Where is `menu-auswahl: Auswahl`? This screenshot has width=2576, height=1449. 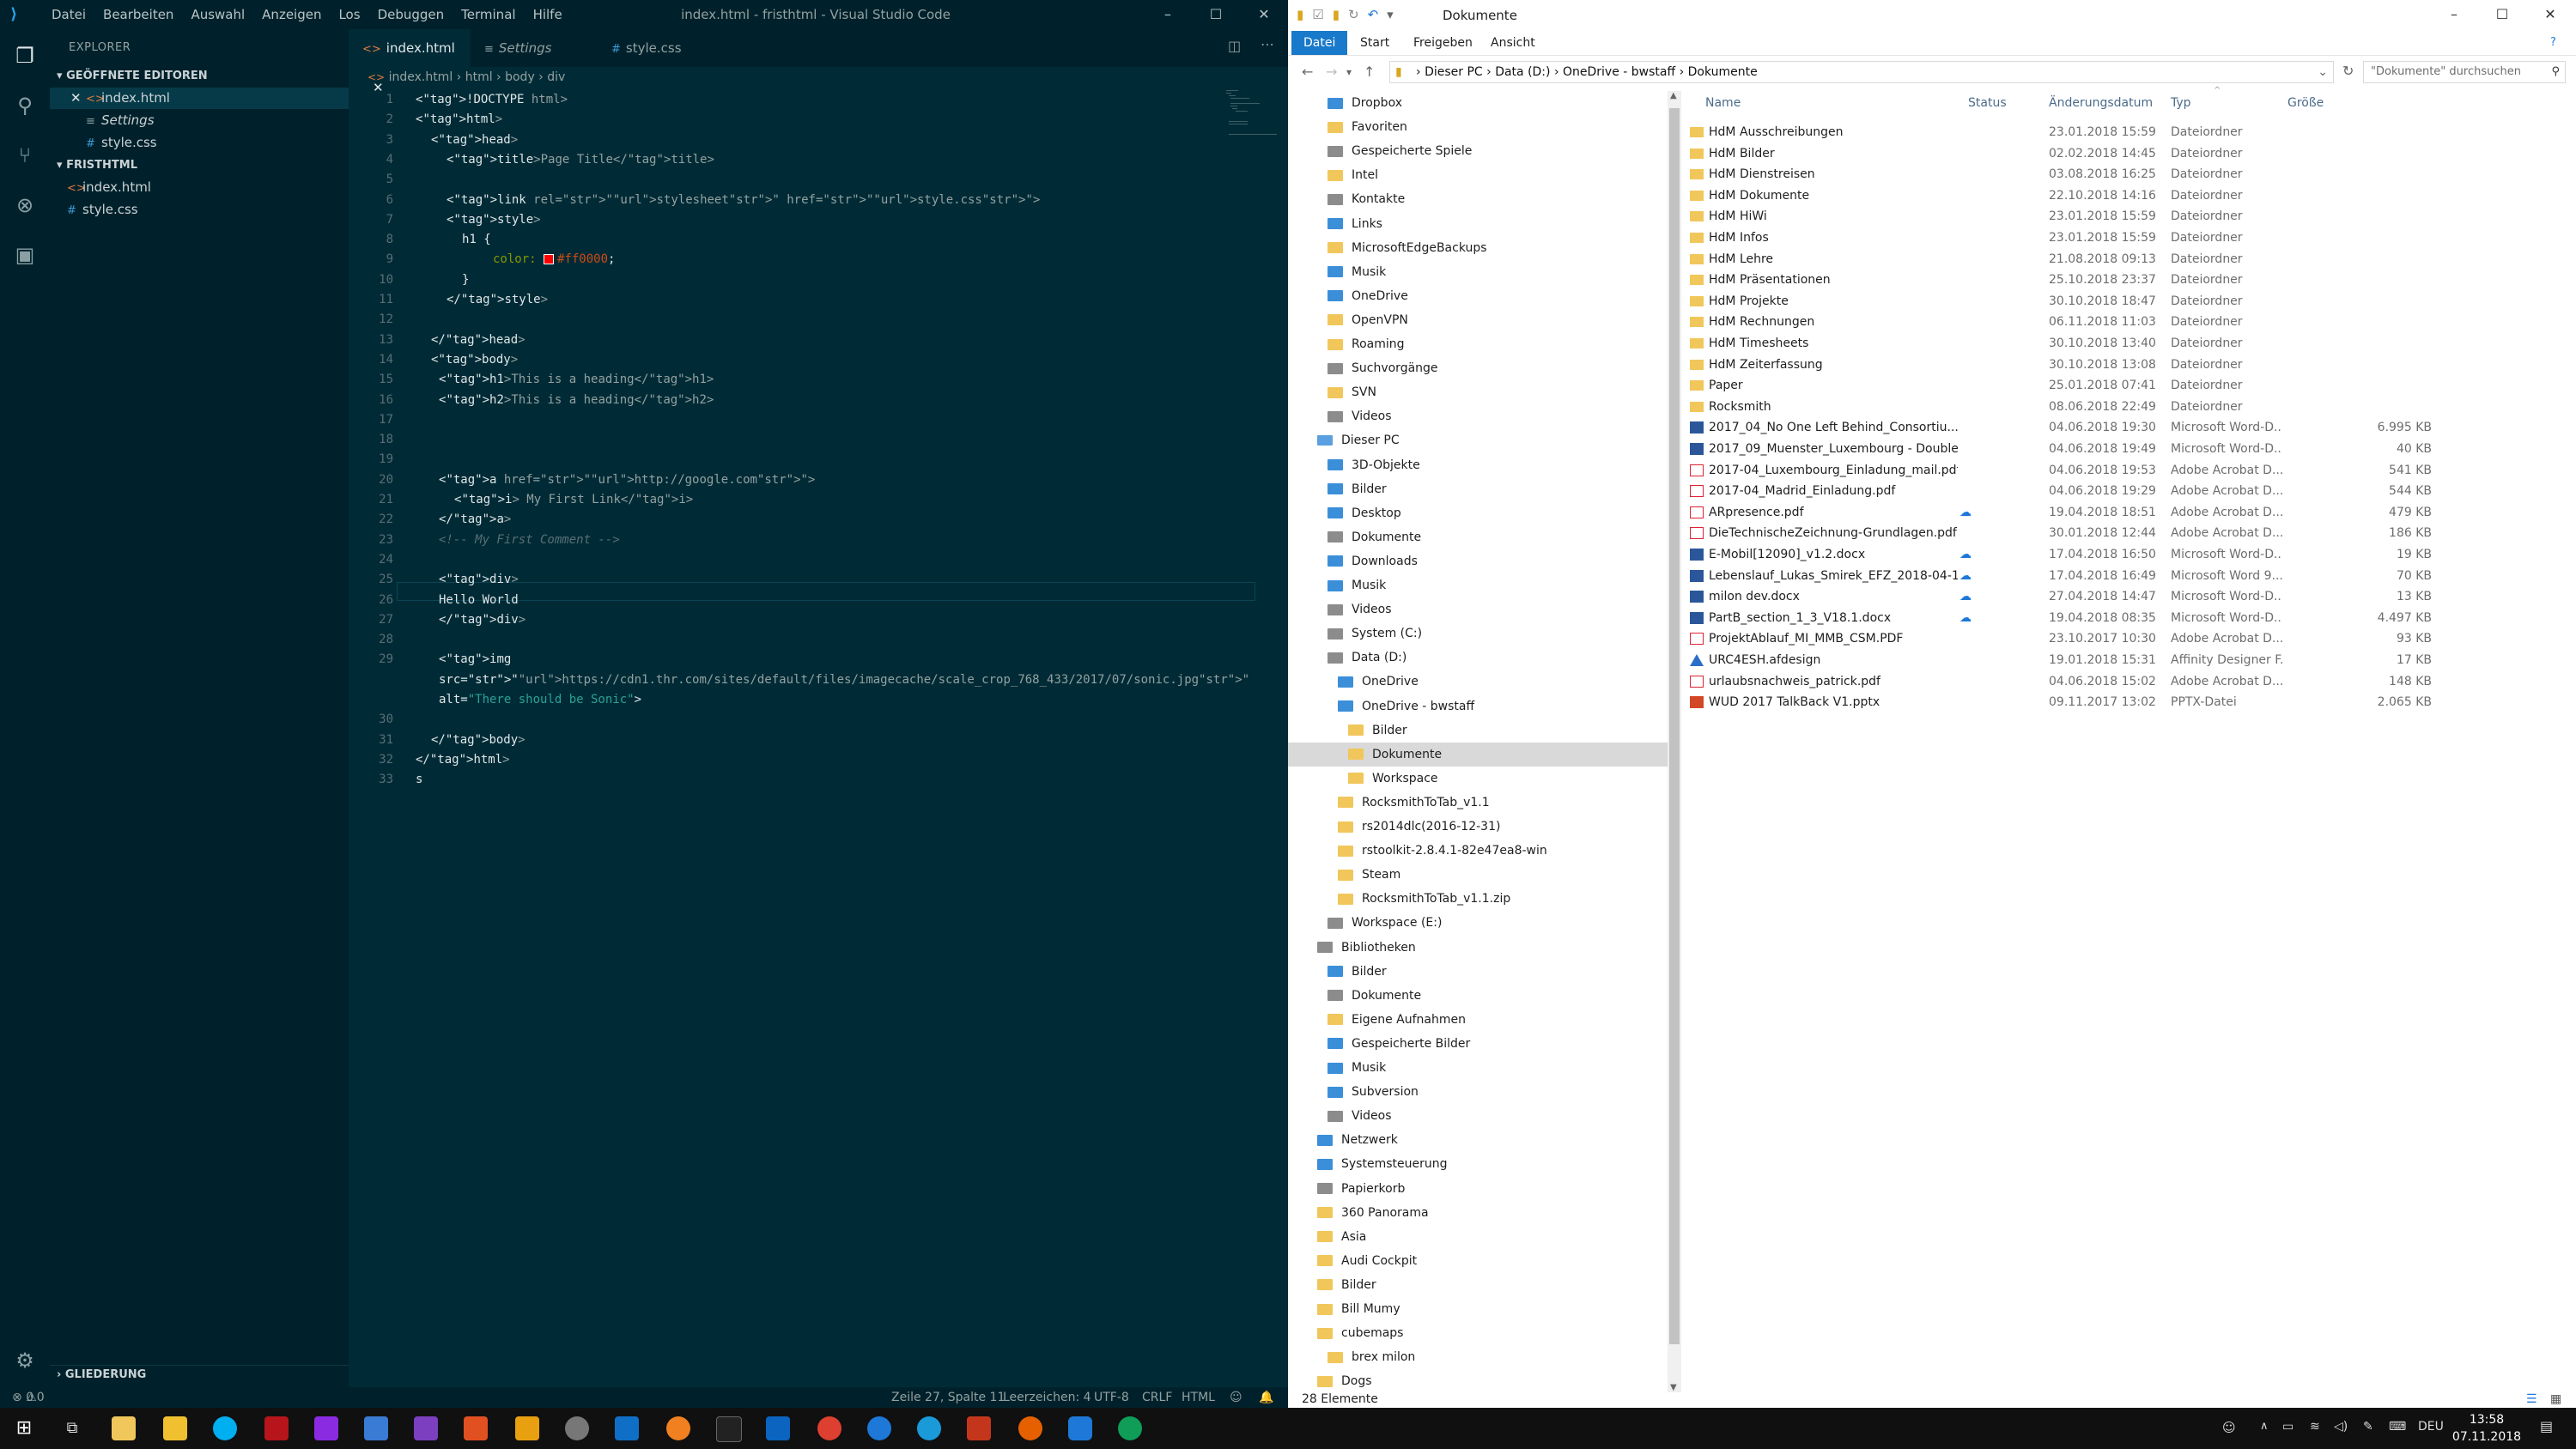
menu-auswahl: Auswahl is located at coordinates (218, 14).